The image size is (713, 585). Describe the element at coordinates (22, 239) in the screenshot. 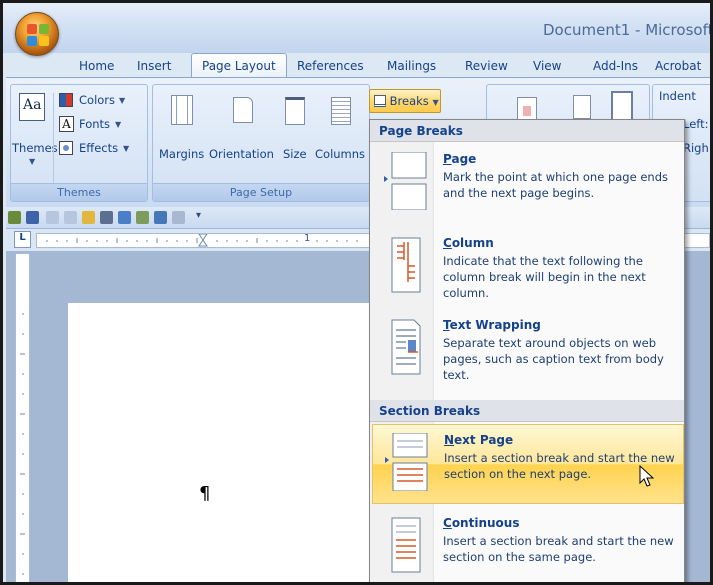

I see `tab-selector: L` at that location.